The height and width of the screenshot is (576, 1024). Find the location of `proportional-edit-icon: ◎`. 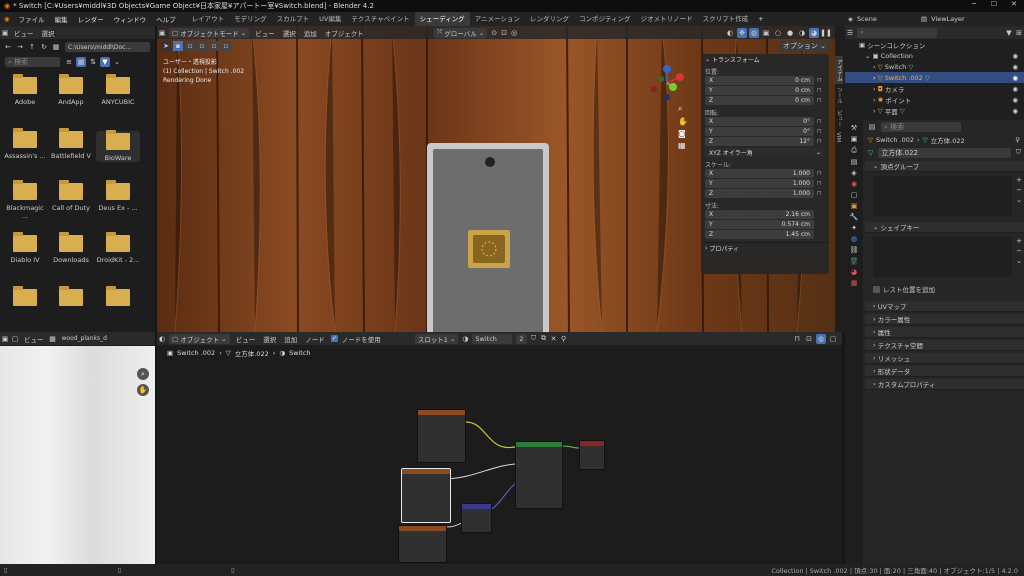

proportional-edit-icon: ◎ is located at coordinates (514, 33).